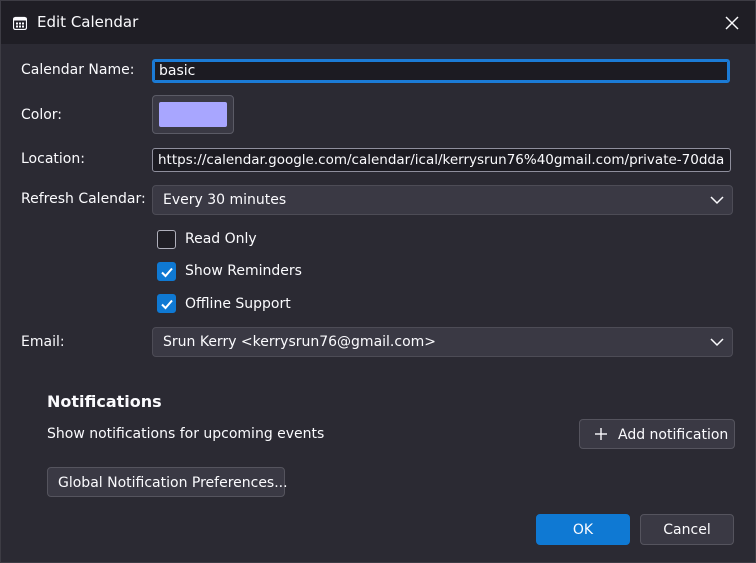 Image resolution: width=756 pixels, height=563 pixels. I want to click on read-only-label: Read Only, so click(221, 239).